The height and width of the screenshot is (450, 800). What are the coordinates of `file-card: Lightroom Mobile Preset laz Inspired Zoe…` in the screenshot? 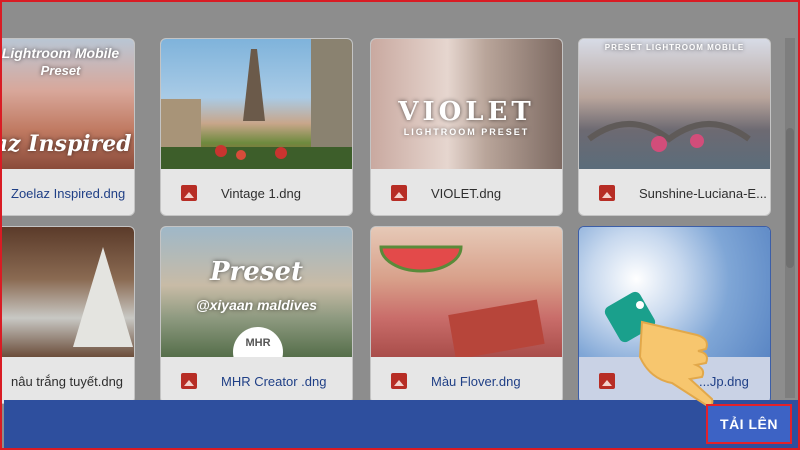 It's located at (67, 127).